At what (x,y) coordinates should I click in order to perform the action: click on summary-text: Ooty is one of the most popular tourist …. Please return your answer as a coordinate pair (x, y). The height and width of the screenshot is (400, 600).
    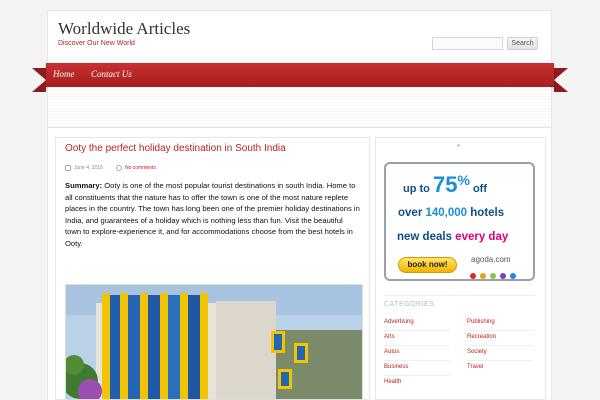
    Looking at the image, I should click on (212, 214).